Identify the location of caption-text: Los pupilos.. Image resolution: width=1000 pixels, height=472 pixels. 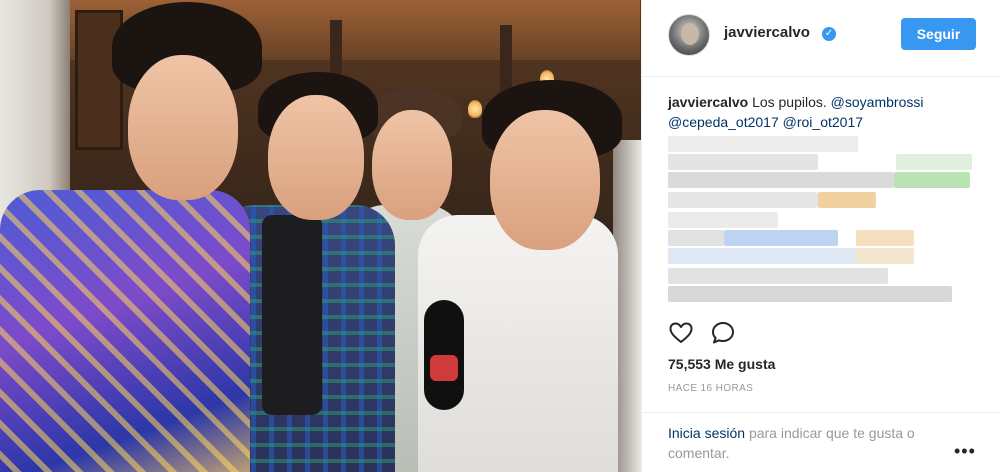
(789, 102).